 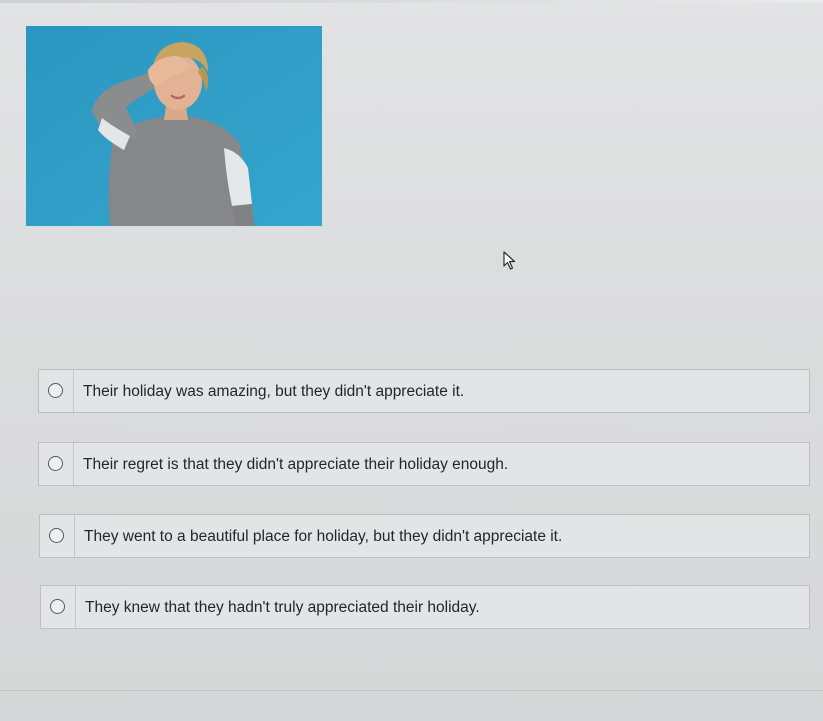 What do you see at coordinates (509, 260) in the screenshot?
I see `mouse-pointer-icon` at bounding box center [509, 260].